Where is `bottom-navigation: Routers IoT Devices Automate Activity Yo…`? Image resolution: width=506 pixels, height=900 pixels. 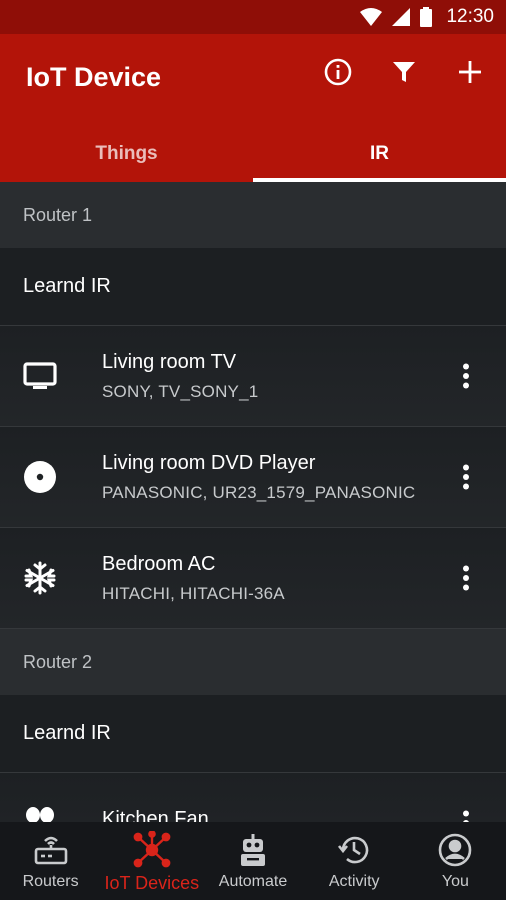
bottom-navigation: Routers IoT Devices Automate Activity Yo… is located at coordinates (253, 861).